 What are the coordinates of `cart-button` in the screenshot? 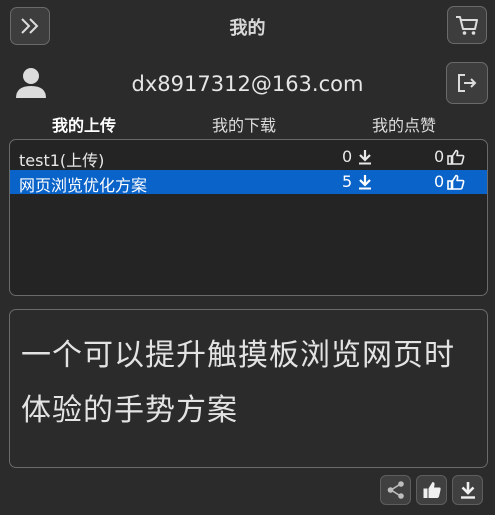 It's located at (467, 25).